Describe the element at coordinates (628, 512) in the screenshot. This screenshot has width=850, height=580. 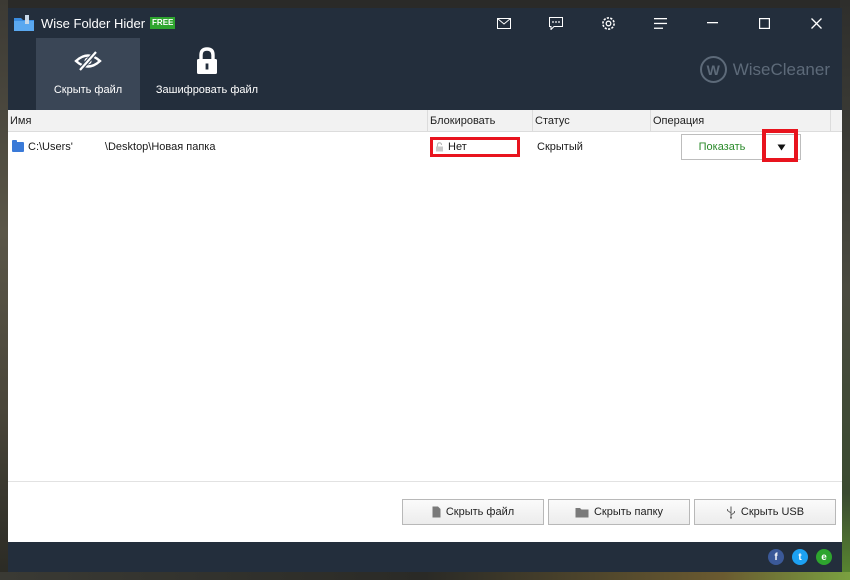
I see `hide-folder-button-label: Скрыть папку` at that location.